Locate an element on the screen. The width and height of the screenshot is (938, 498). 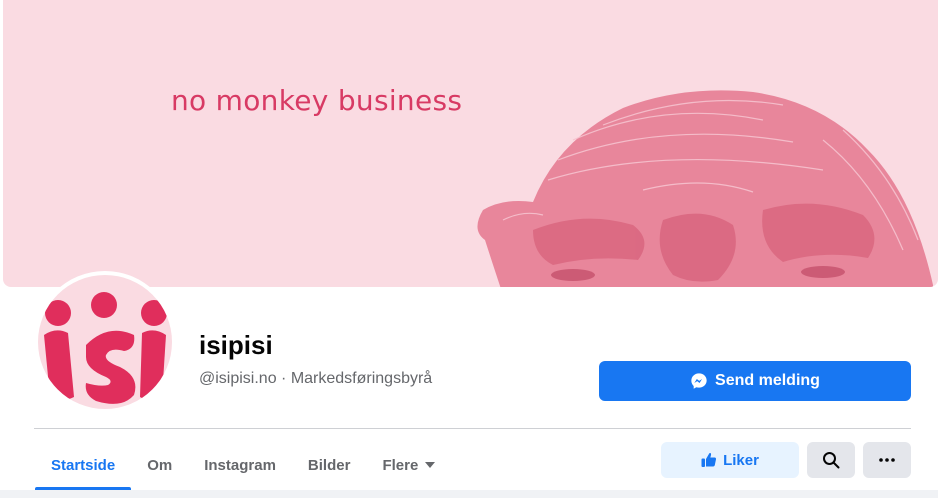
logo-graphic: isi is located at coordinates (105, 348).